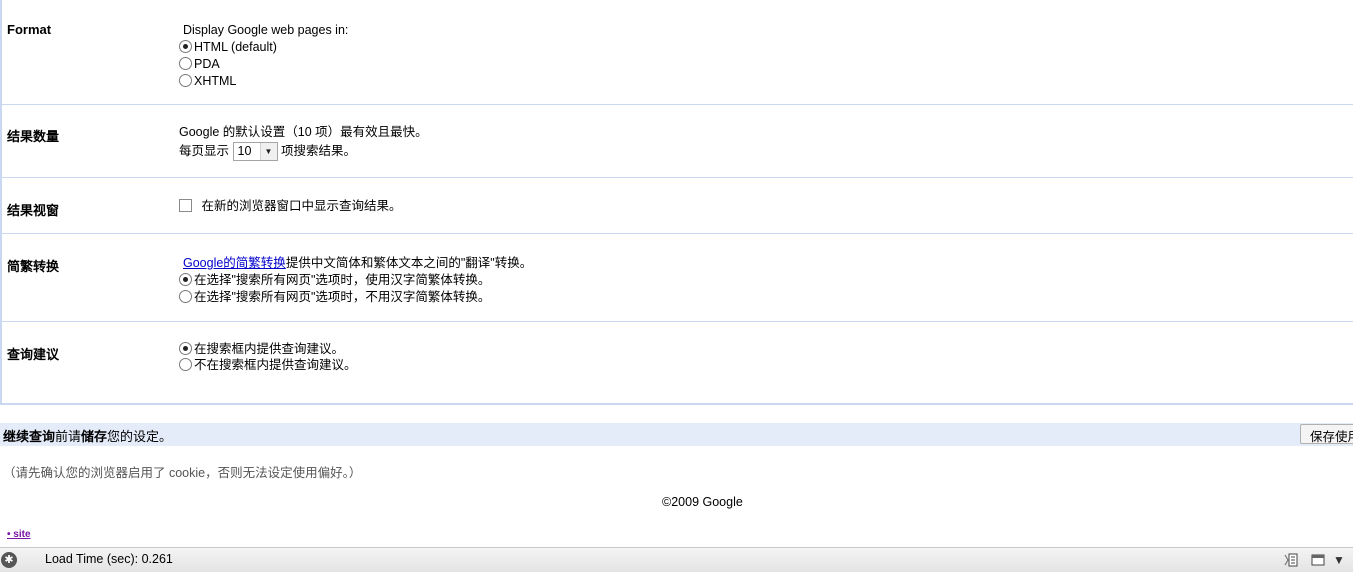 The image size is (1353, 572). Describe the element at coordinates (268, 365) in the screenshot. I see `suggest-option-off: 不在搜索框内提供查询建议。` at that location.